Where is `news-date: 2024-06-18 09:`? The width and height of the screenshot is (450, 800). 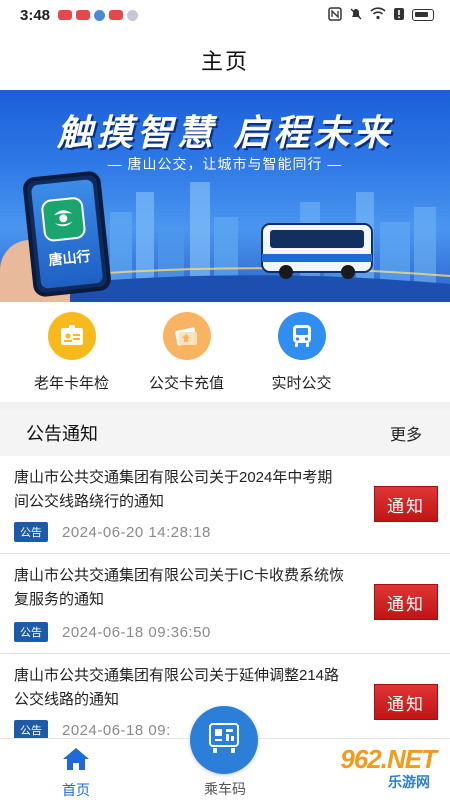 news-date: 2024-06-18 09: is located at coordinates (116, 730).